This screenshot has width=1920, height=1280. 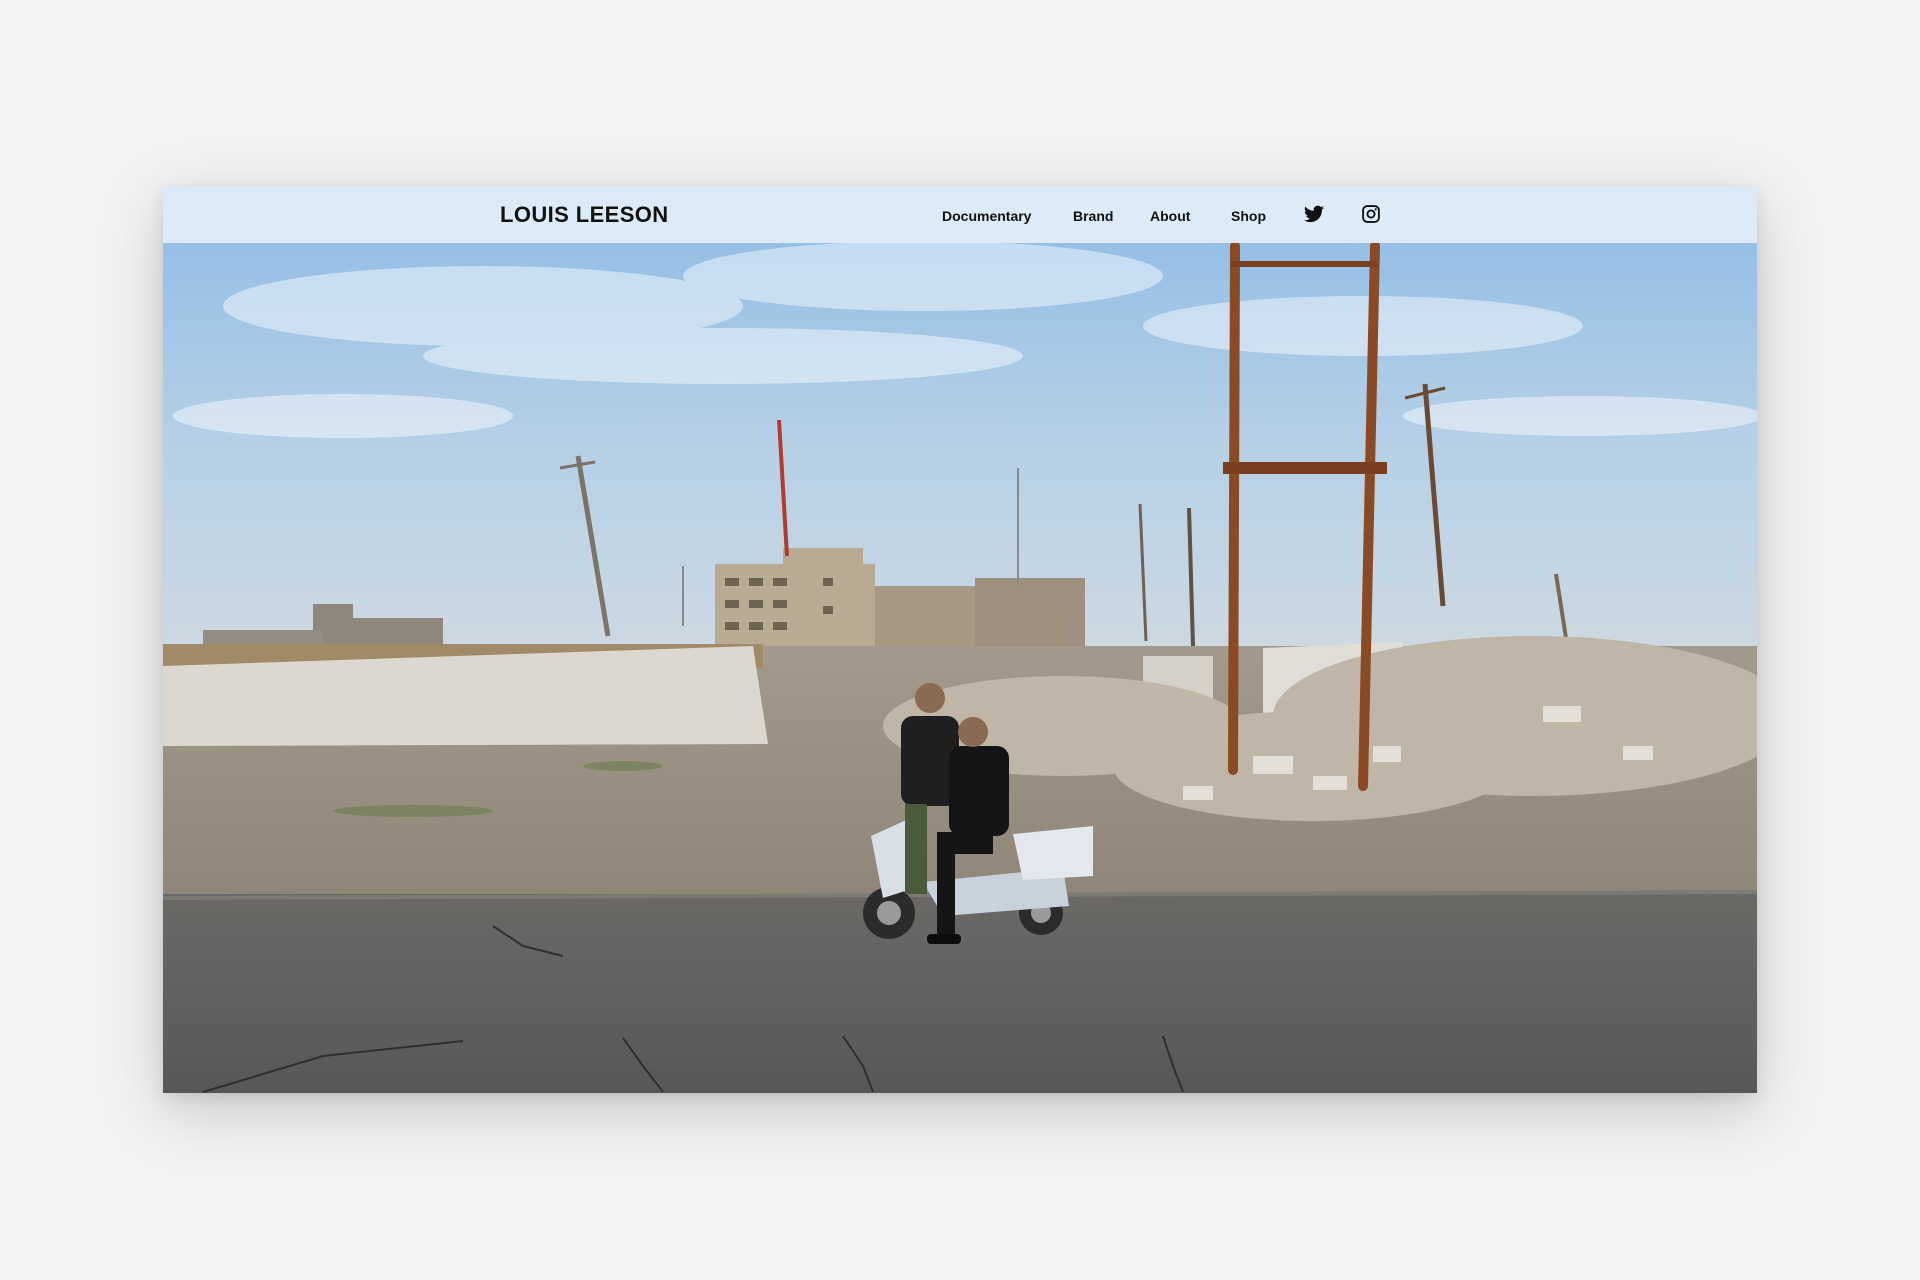 I want to click on twitter-icon, so click(x=1314, y=214).